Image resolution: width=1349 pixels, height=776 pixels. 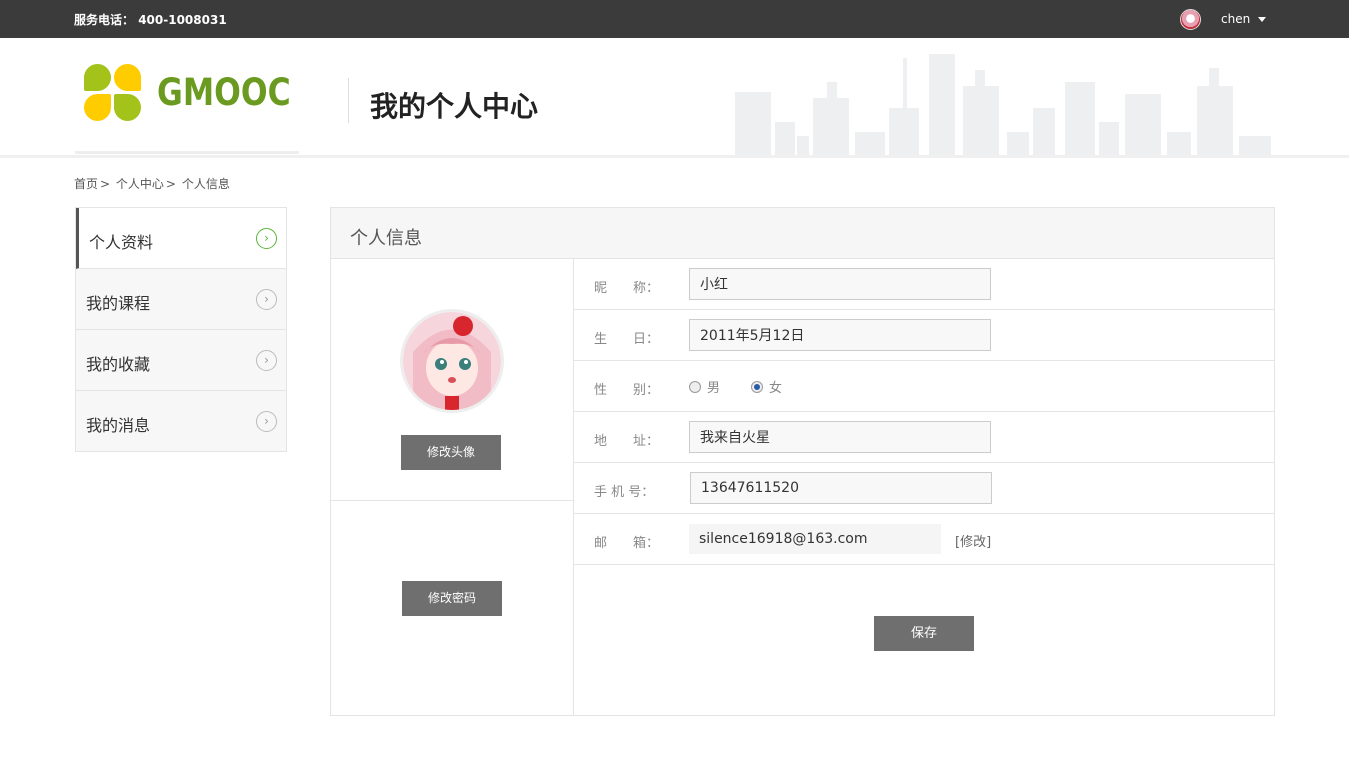 I want to click on gender-radio-male: 男, so click(x=704, y=386).